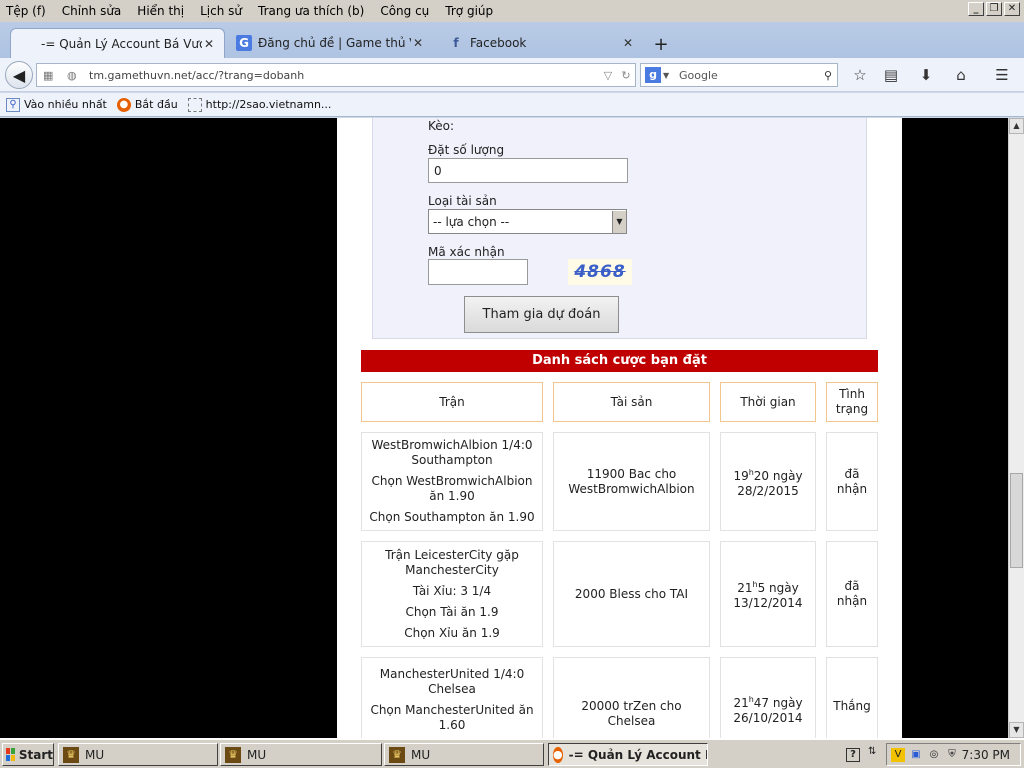  I want to click on asset-type-select: -- lựa chọn -- ▼, so click(527, 221).